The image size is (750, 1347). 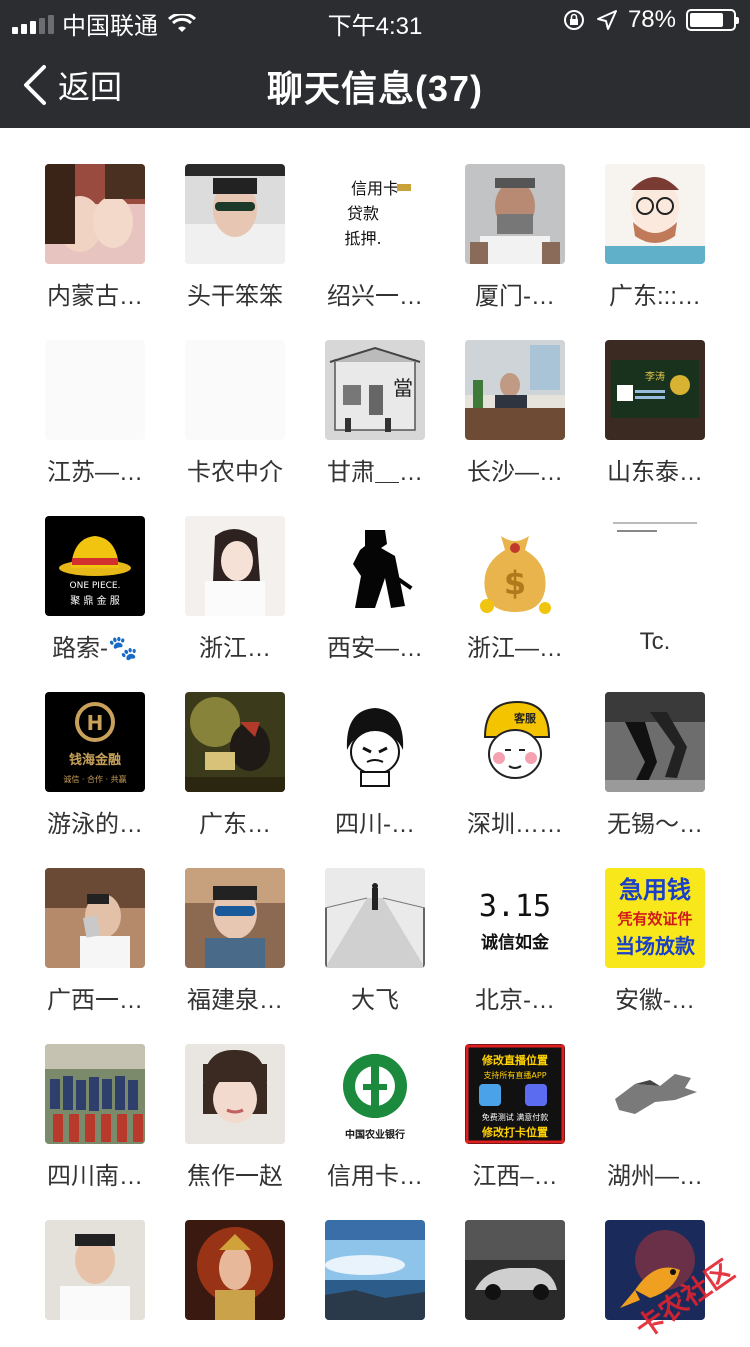 What do you see at coordinates (375, 188) in the screenshot?
I see `svg-text: 信用卡` at bounding box center [375, 188].